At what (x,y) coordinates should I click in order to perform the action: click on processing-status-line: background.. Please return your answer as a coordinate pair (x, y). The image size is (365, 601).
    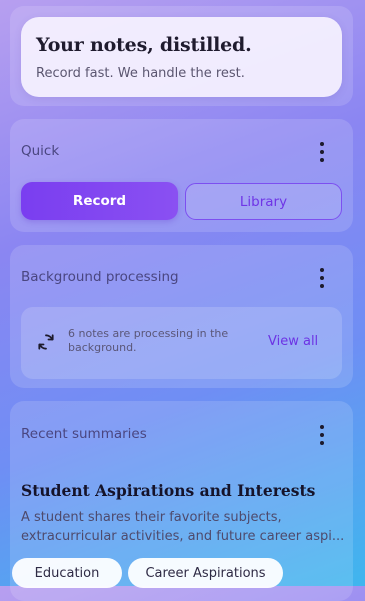
    Looking at the image, I should click on (102, 347).